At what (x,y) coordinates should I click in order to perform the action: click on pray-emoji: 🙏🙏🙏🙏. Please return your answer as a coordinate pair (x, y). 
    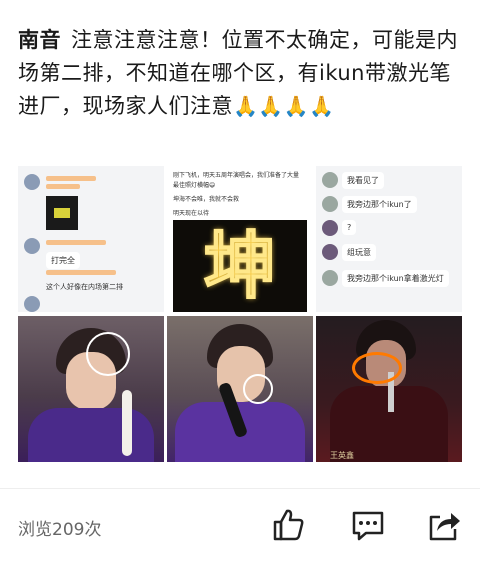
    Looking at the image, I should click on (284, 106).